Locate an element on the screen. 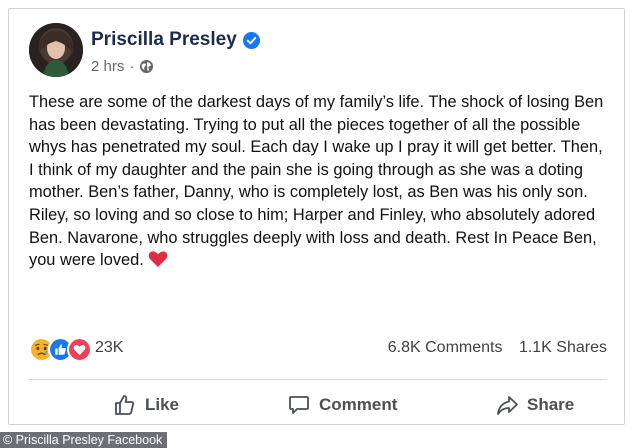  reaction-count: 23K is located at coordinates (109, 348).